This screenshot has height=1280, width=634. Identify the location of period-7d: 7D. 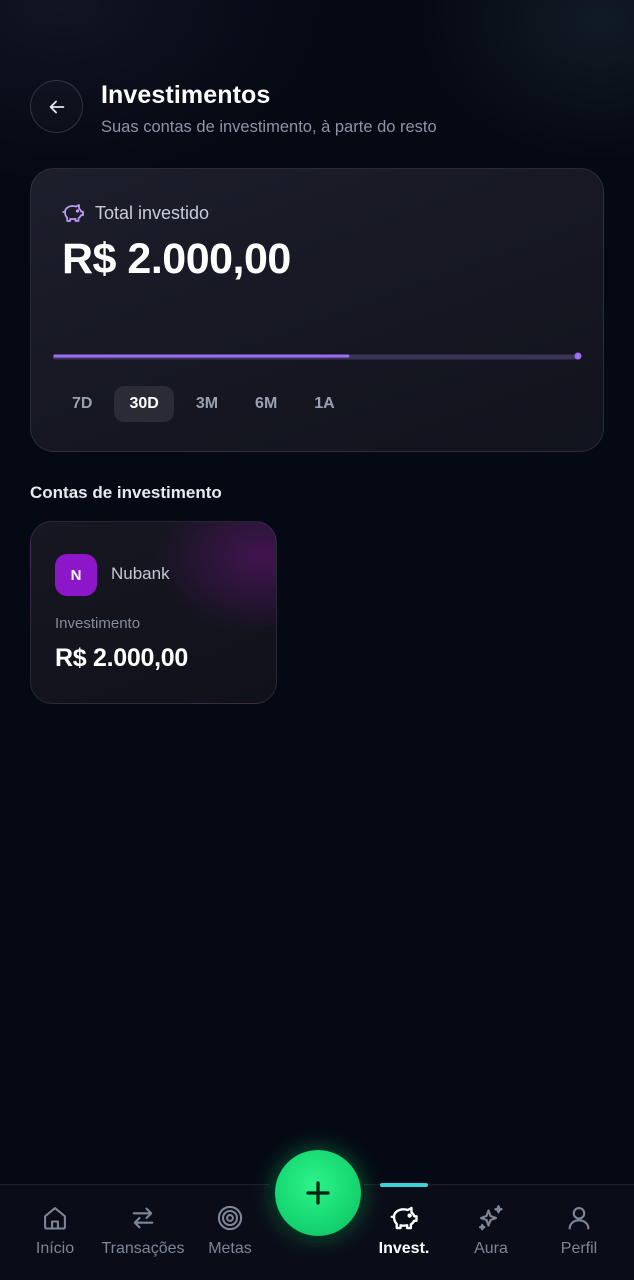
(82, 404).